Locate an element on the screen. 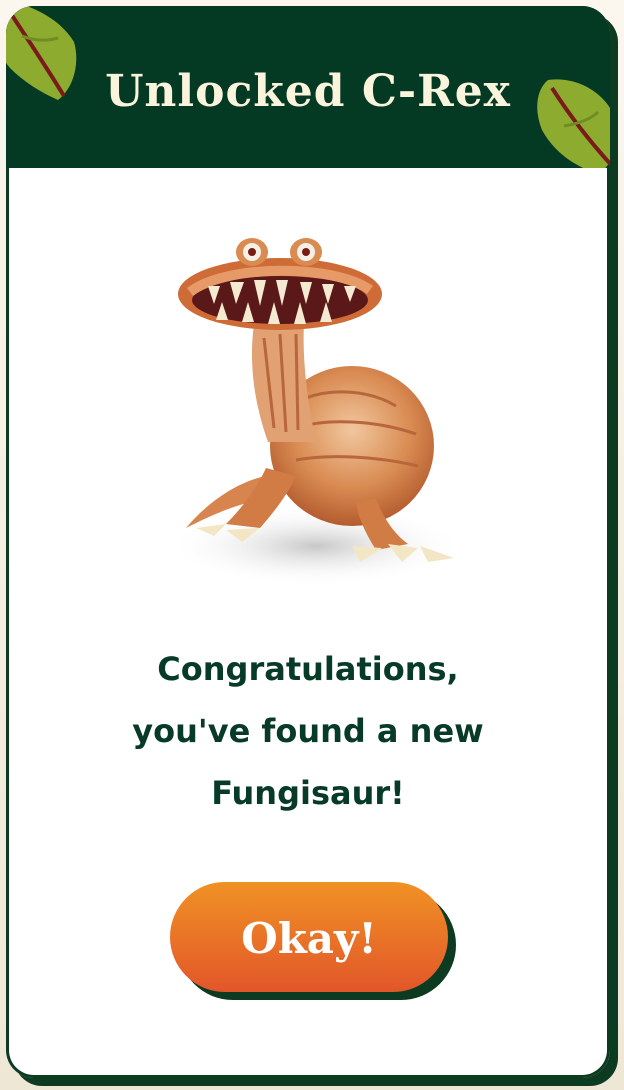 This screenshot has height=1090, width=624. message-line: Congratulations, is located at coordinates (308, 669).